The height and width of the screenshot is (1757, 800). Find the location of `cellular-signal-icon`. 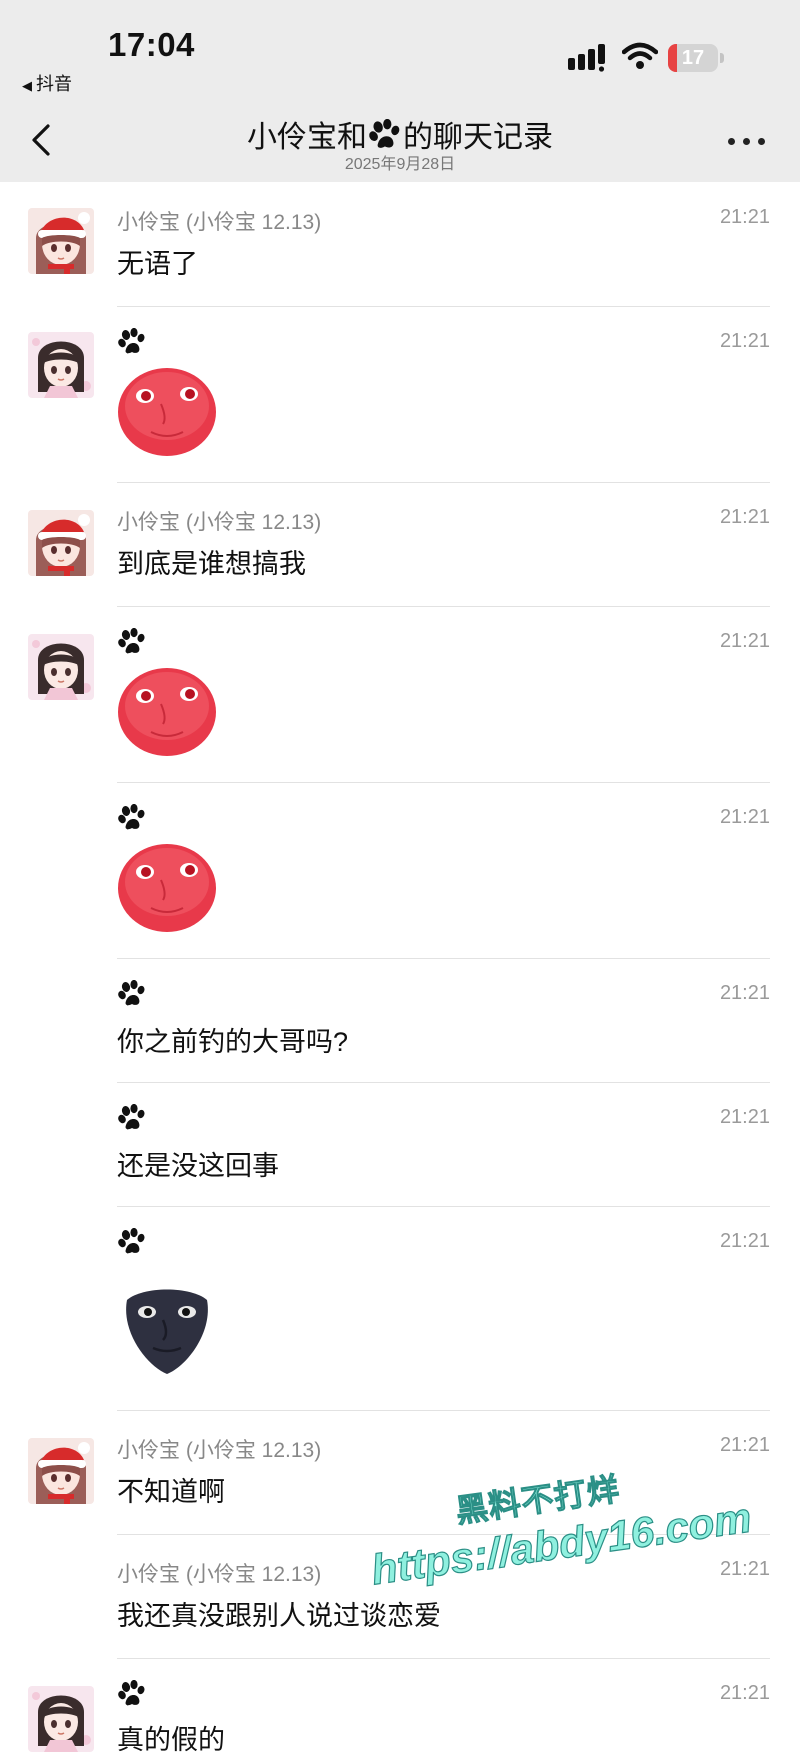

cellular-signal-icon is located at coordinates (586, 58).